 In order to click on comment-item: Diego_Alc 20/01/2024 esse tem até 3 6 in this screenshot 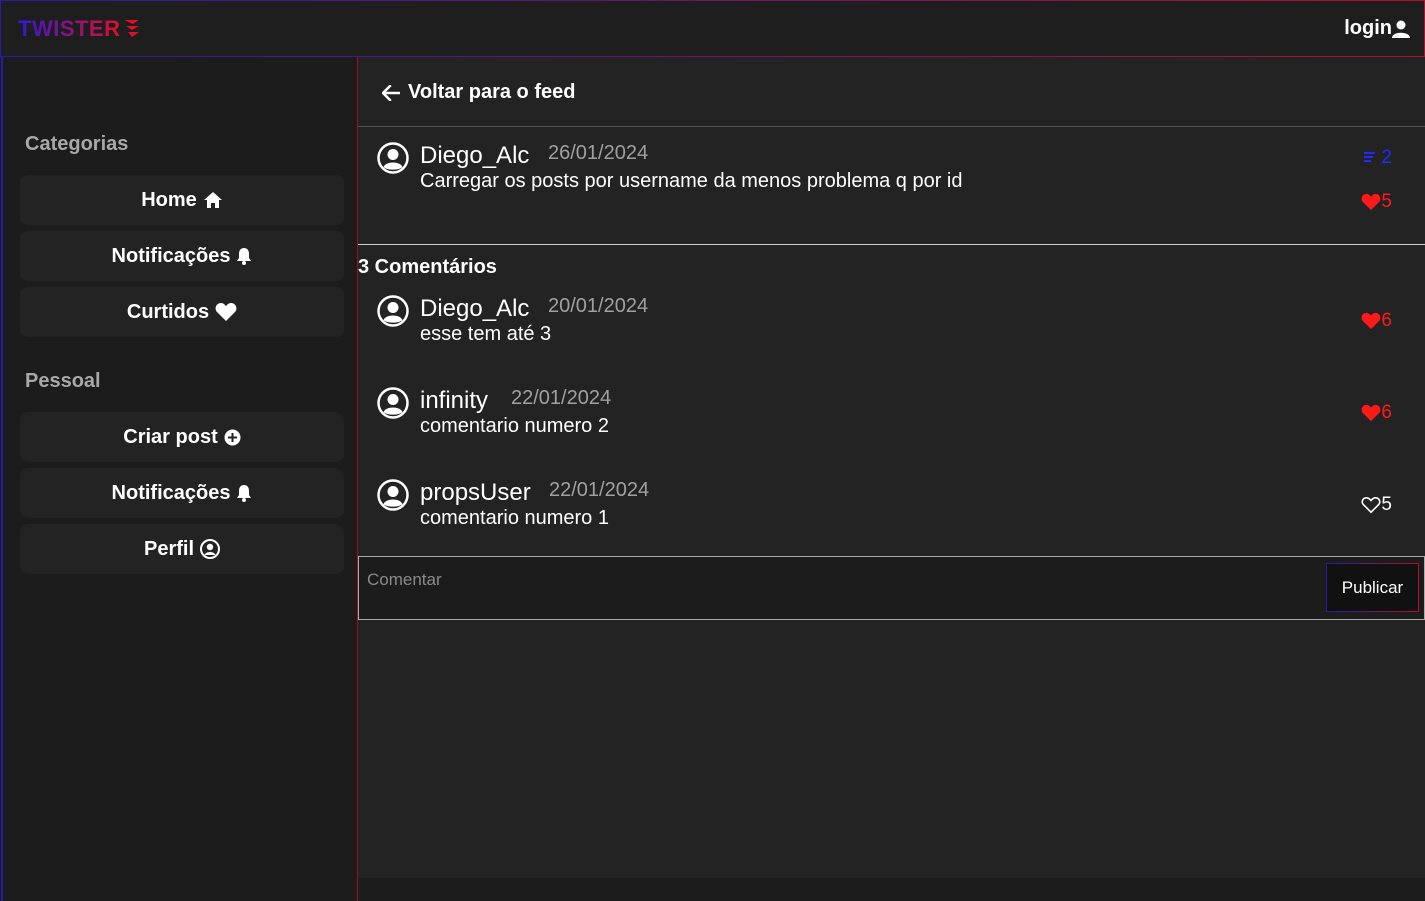, I will do `click(891, 325)`.